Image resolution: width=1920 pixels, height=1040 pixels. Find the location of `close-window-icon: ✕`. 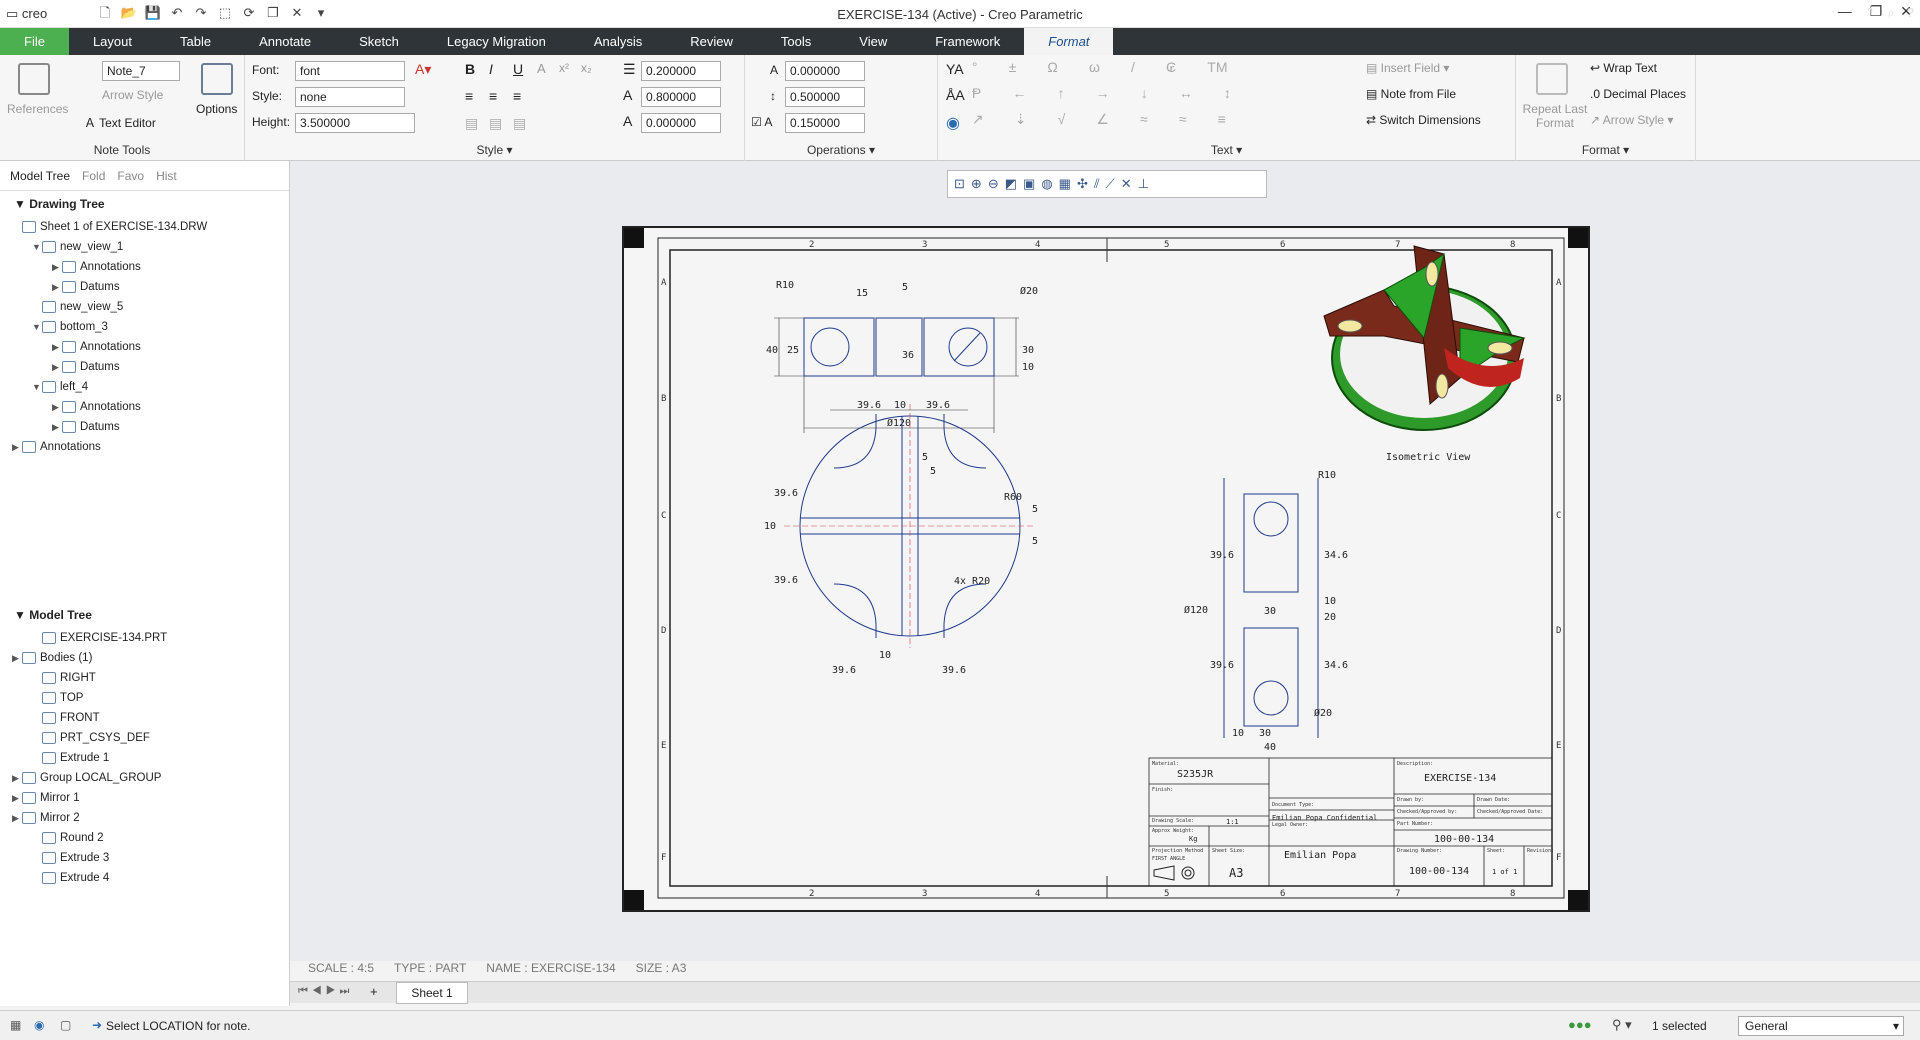

close-window-icon: ✕ is located at coordinates (297, 13).